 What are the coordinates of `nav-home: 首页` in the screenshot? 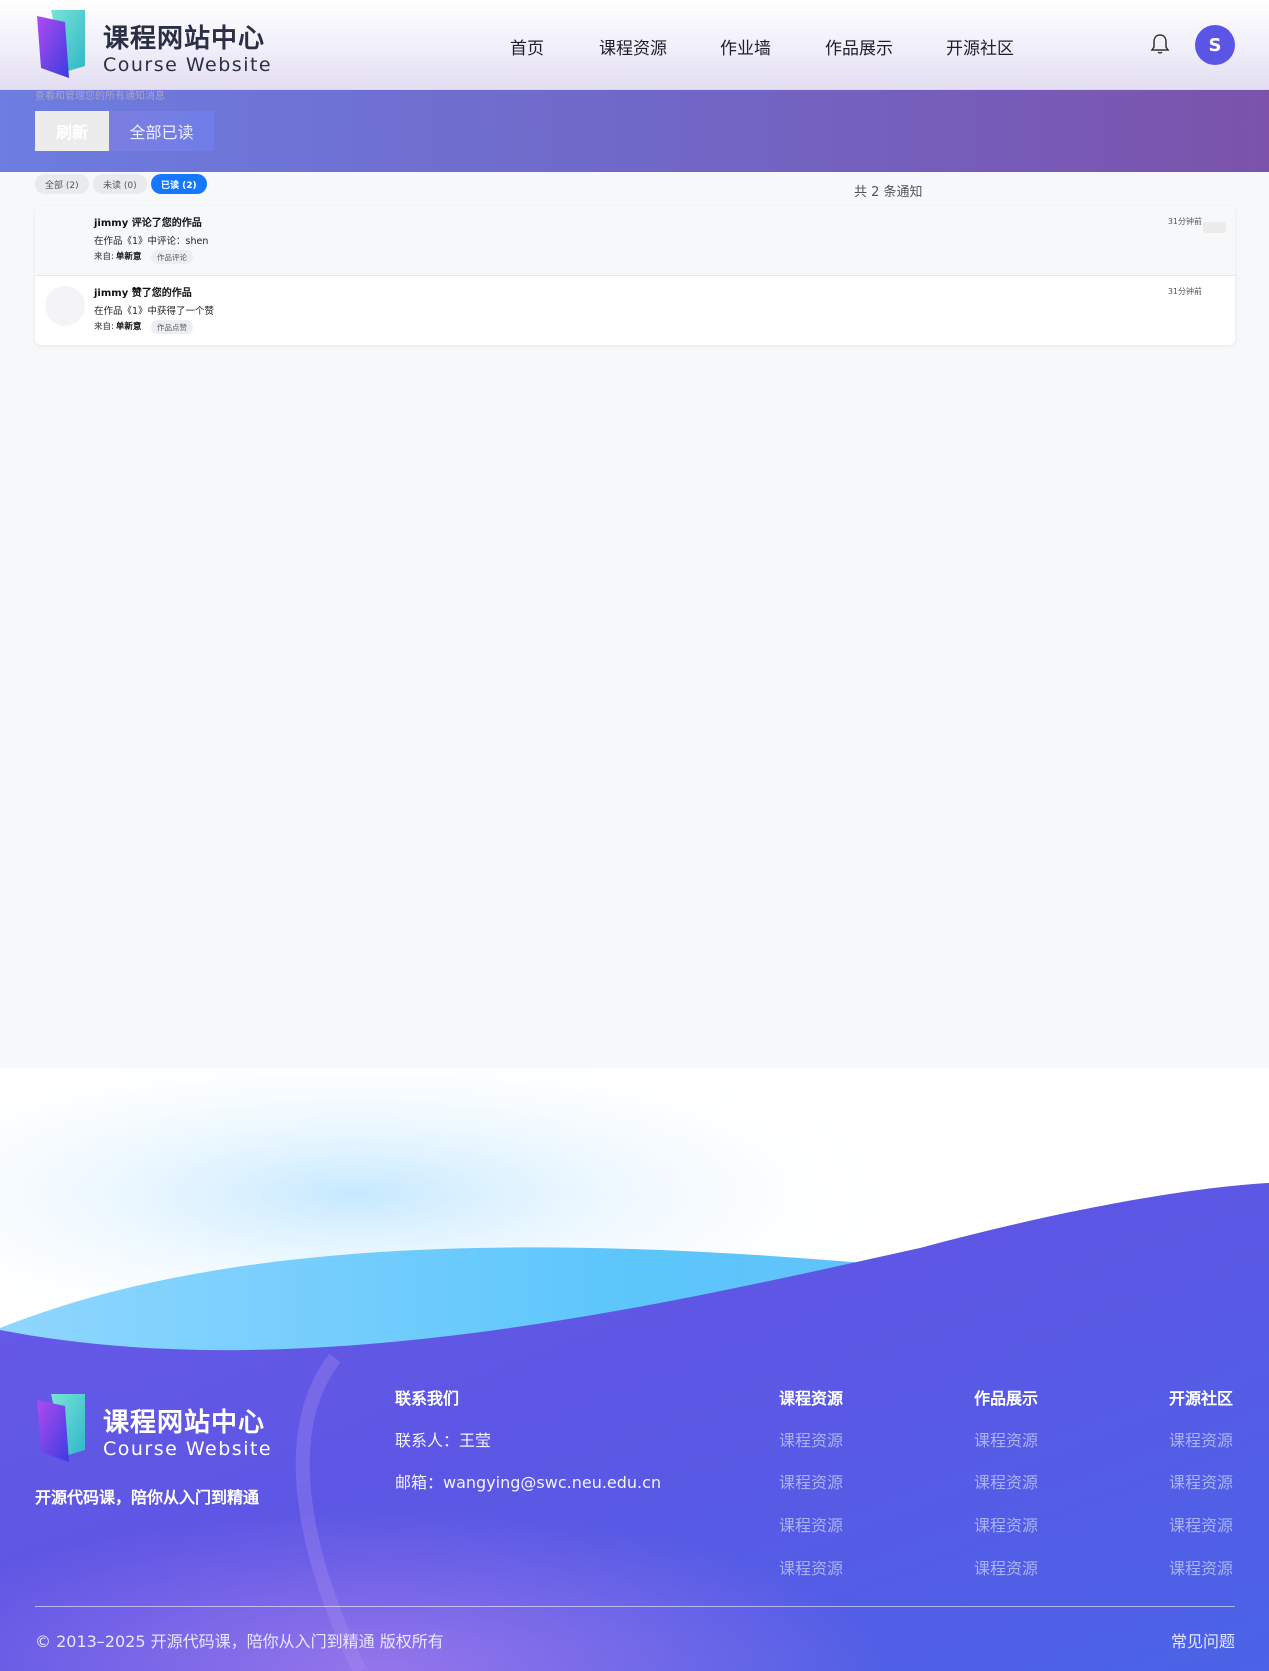 It's located at (527, 46).